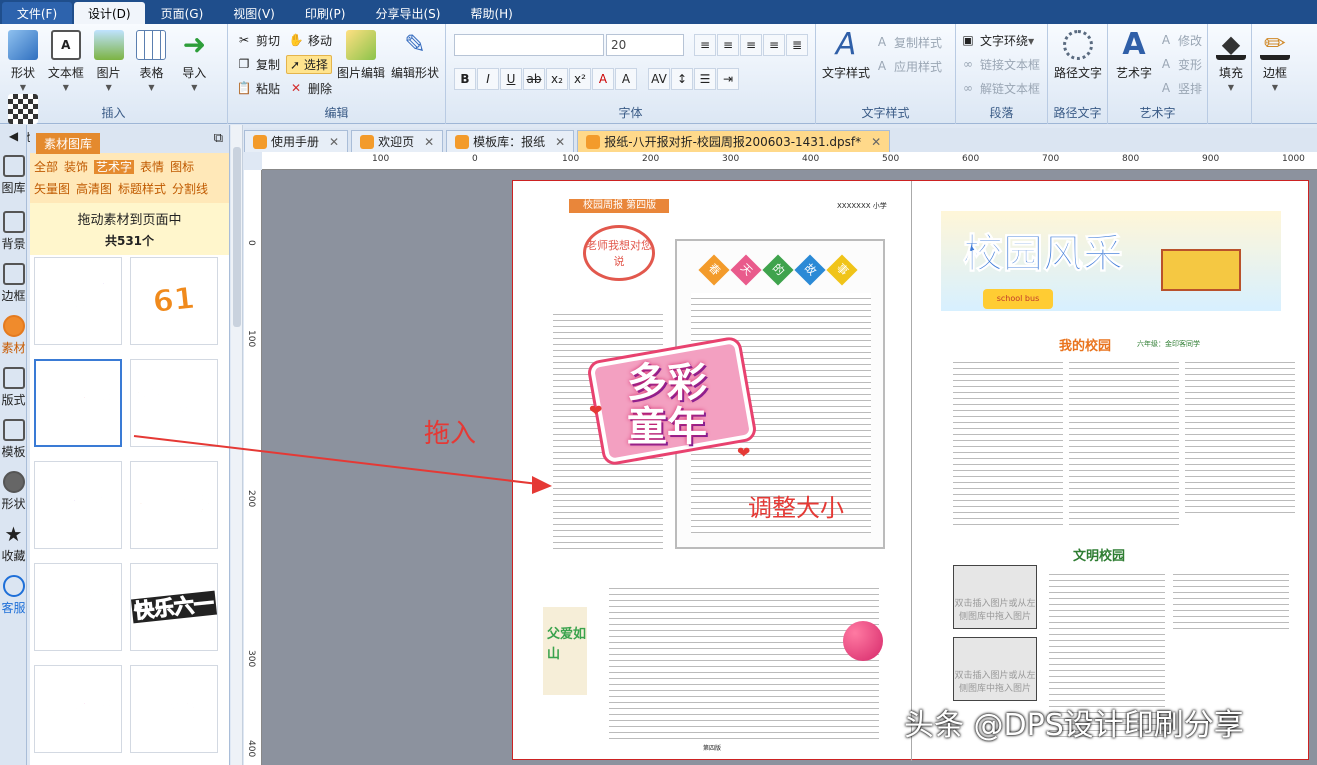 The width and height of the screenshot is (1317, 765). What do you see at coordinates (78, 607) in the screenshot?
I see `thumb-art-text: 缤纷童年 快乐六一` at bounding box center [78, 607].